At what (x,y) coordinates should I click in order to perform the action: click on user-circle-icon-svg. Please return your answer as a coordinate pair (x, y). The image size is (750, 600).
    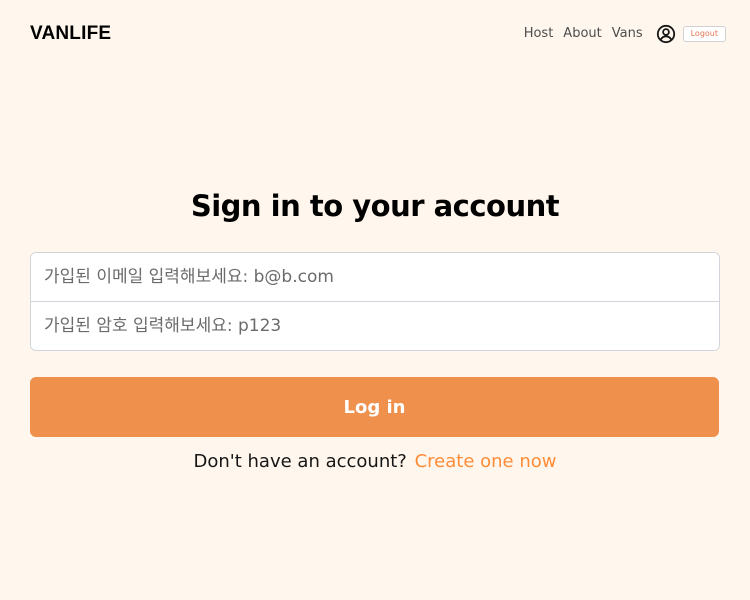
    Looking at the image, I should click on (665, 34).